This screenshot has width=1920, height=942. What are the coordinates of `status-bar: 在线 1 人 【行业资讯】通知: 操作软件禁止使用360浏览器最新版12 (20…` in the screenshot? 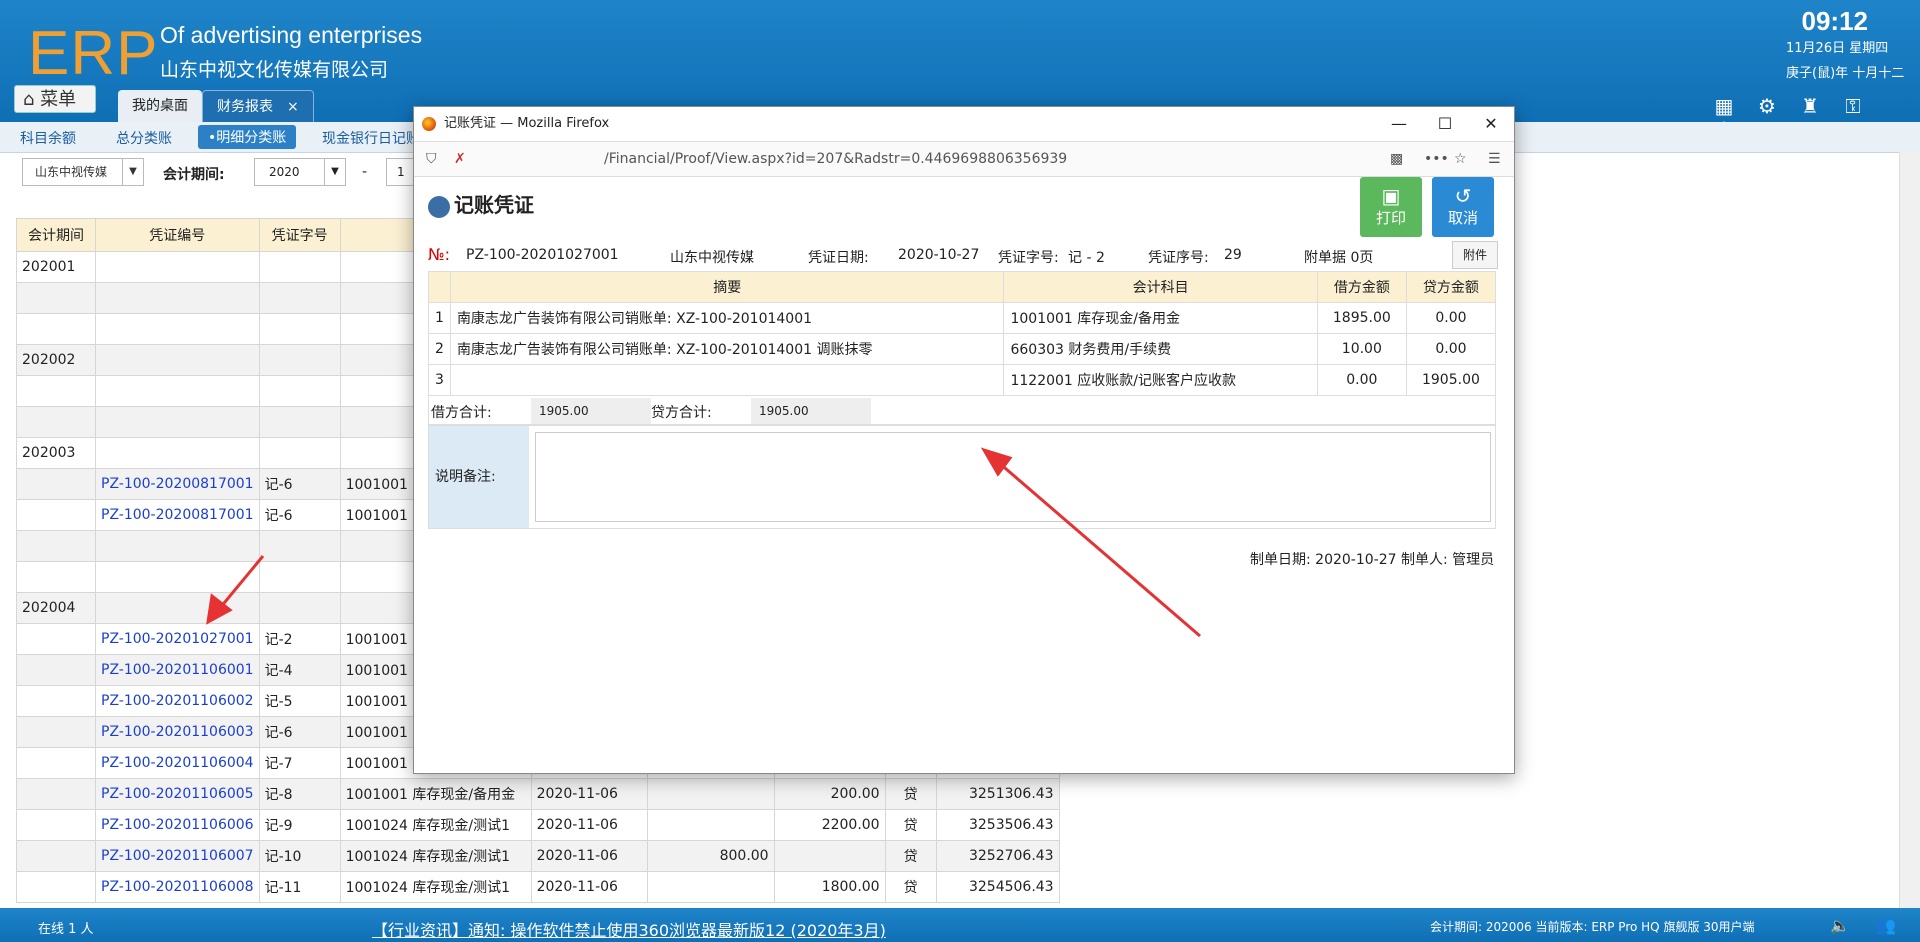 It's located at (960, 925).